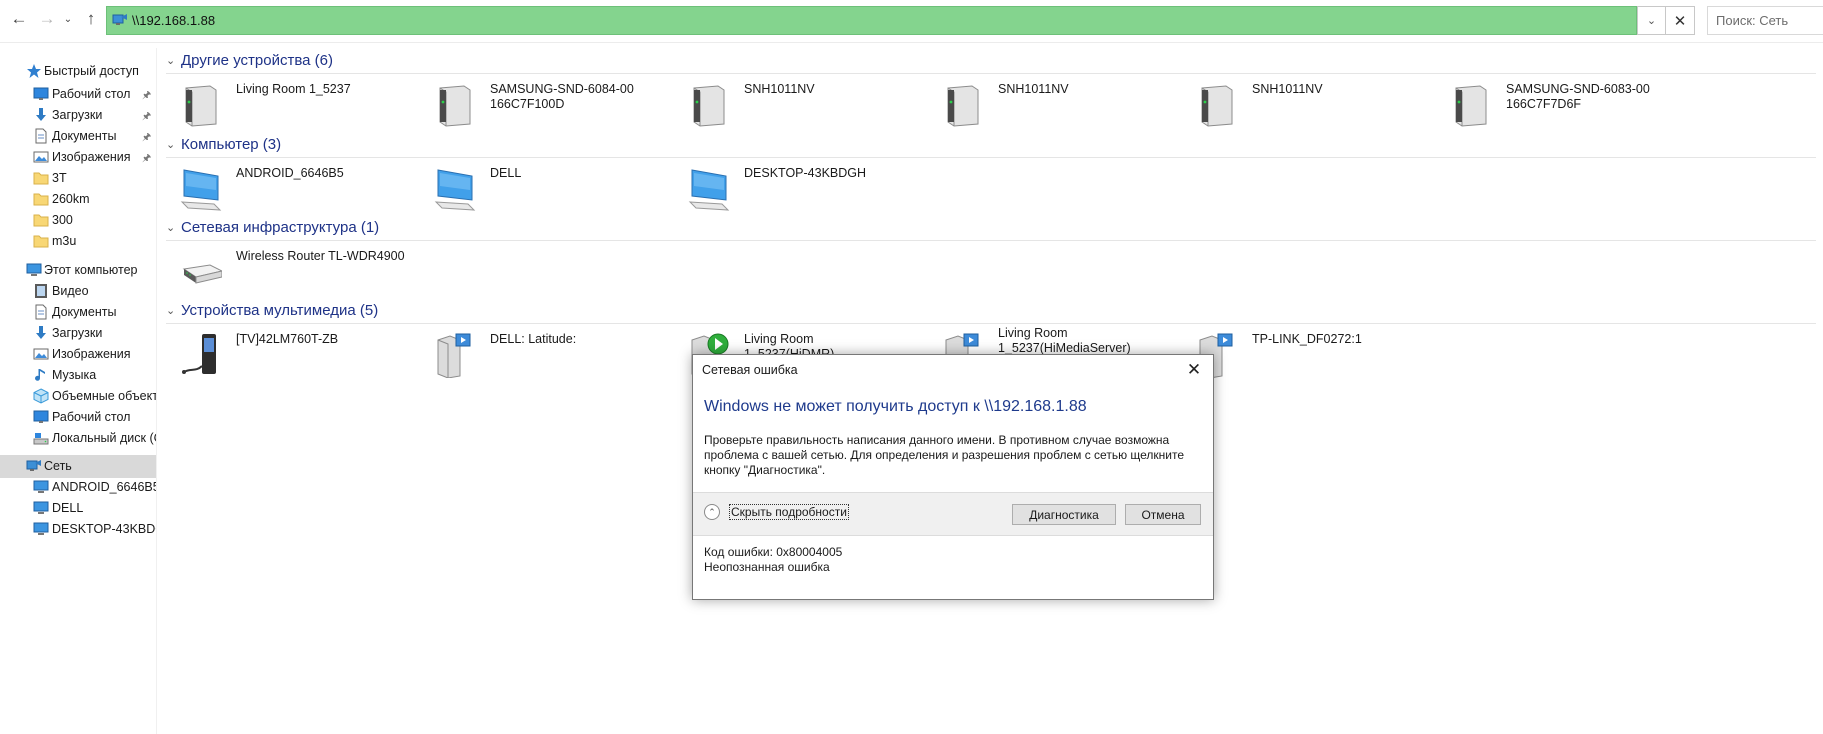 The height and width of the screenshot is (734, 1823). Describe the element at coordinates (41, 396) in the screenshot. I see `3d-objects-icon` at that location.